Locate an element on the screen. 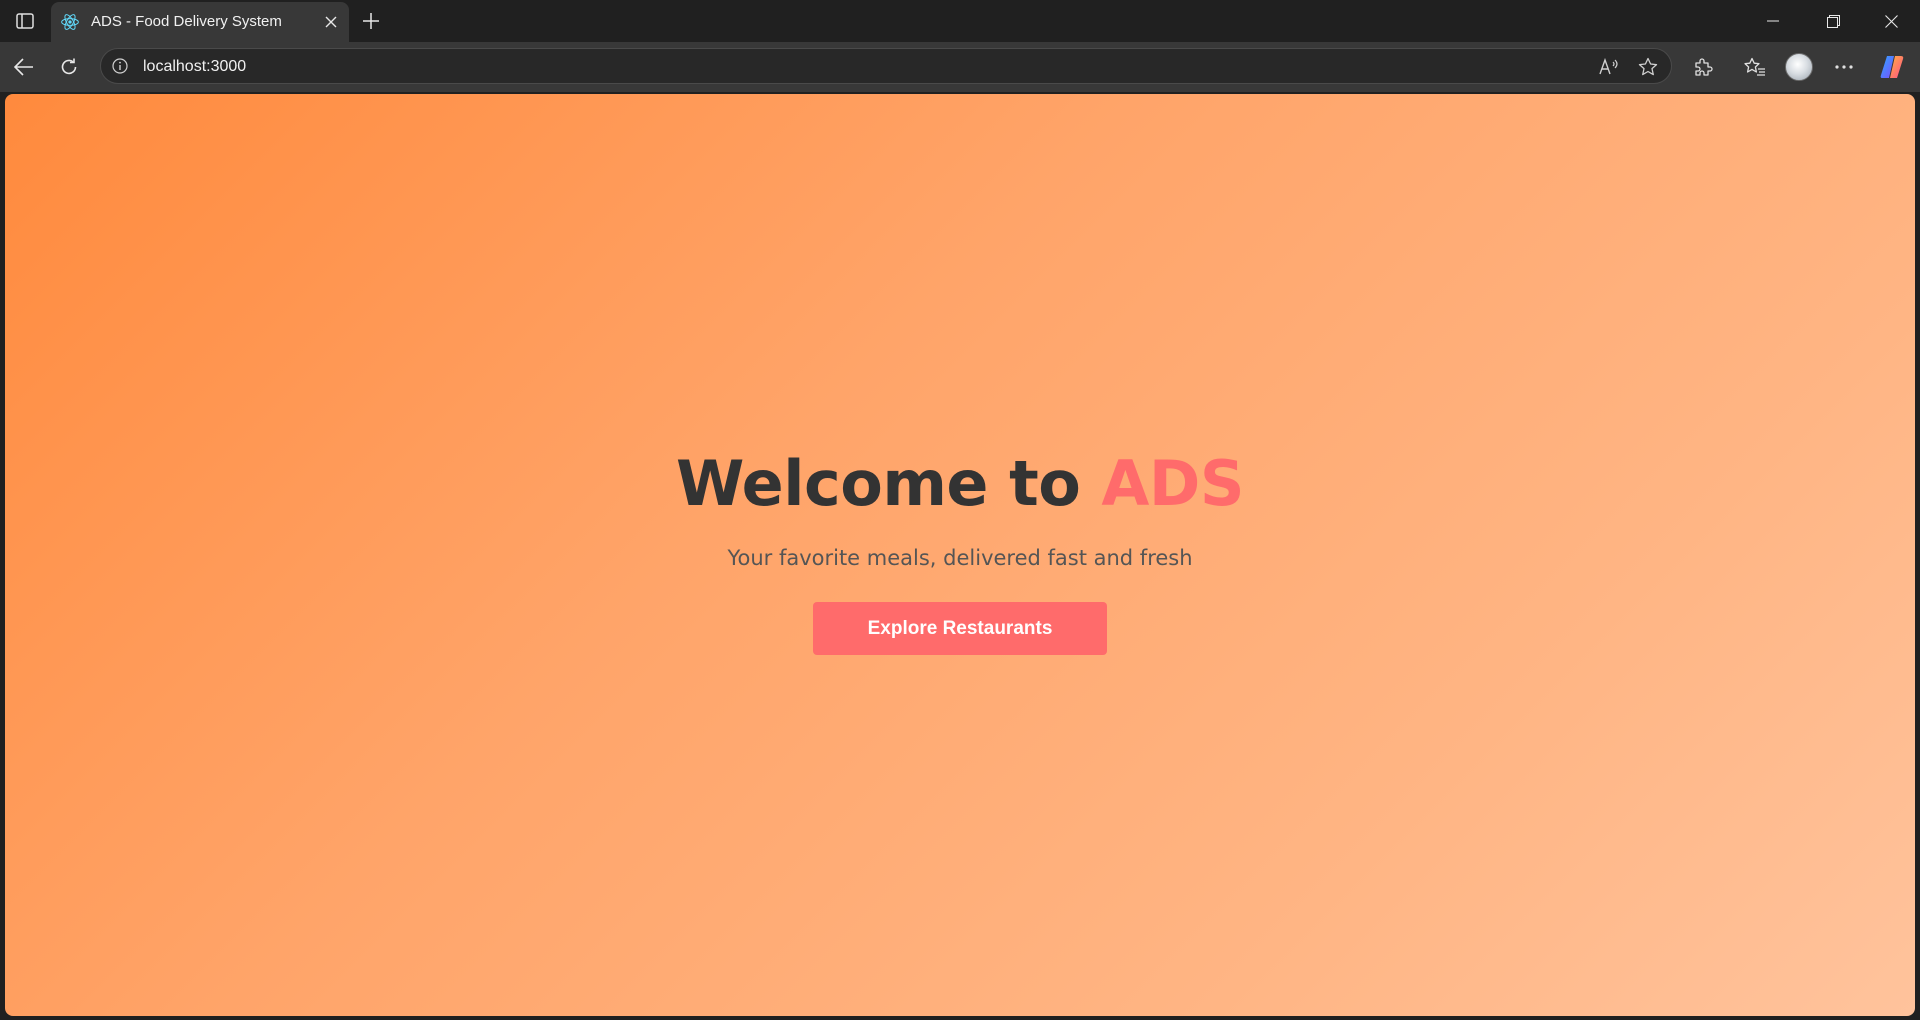 This screenshot has width=1920, height=1020. read-aloud-icon is located at coordinates (1609, 67).